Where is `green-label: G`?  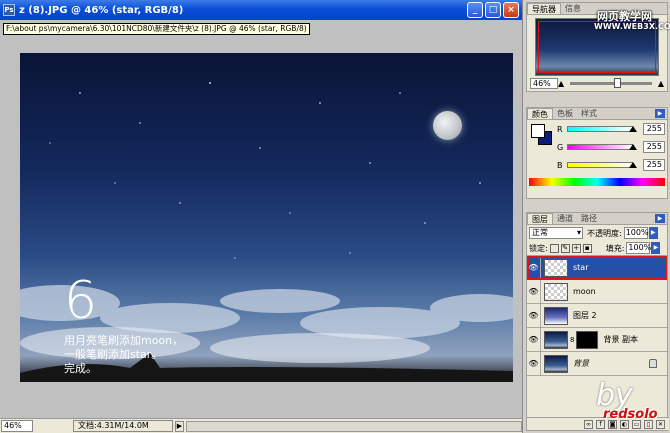
green-label: G is located at coordinates (560, 147).